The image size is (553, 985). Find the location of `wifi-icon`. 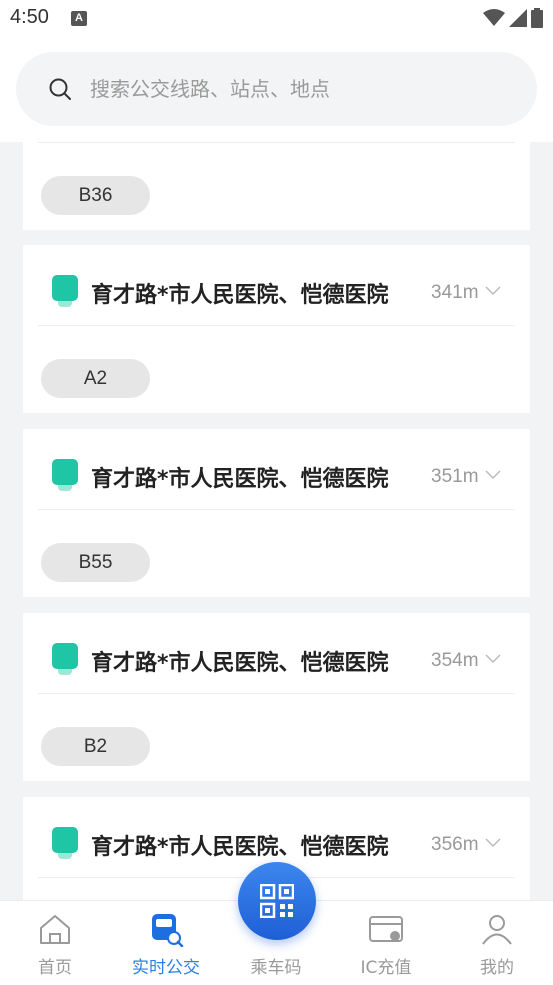

wifi-icon is located at coordinates (494, 17).